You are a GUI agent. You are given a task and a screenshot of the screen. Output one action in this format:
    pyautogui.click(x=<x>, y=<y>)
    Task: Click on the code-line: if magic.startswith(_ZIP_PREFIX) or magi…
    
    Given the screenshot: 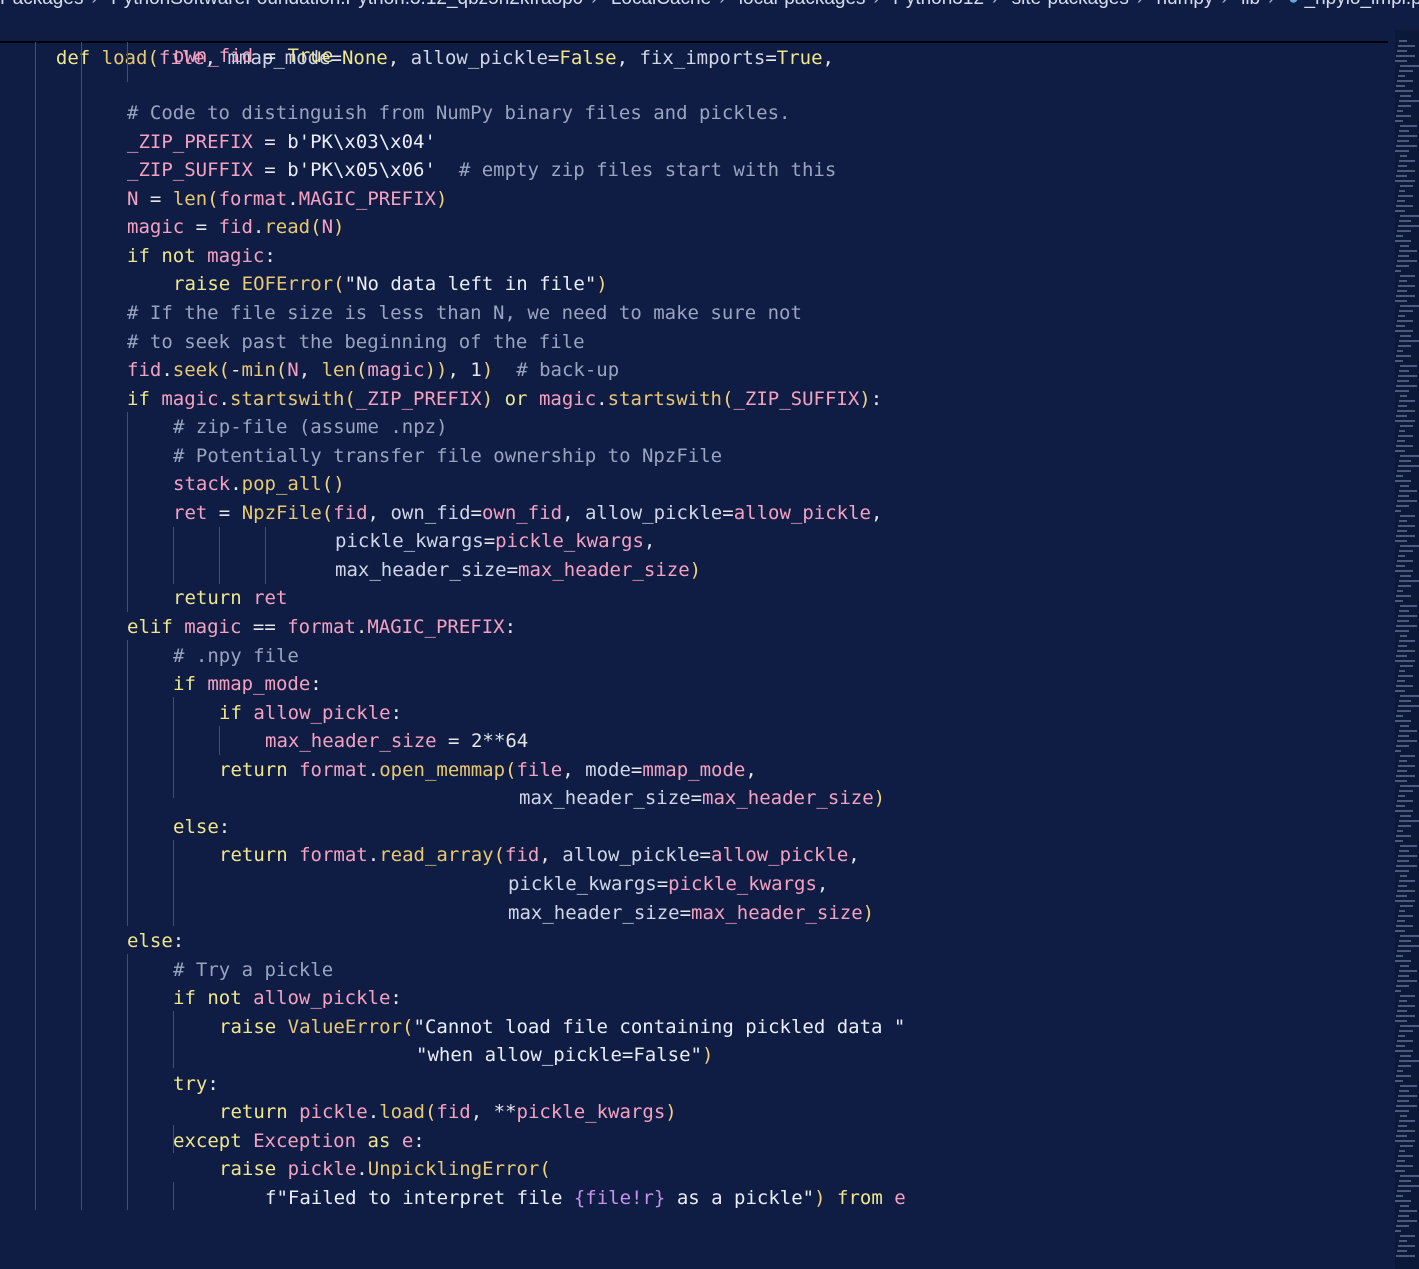 What is the action you would take?
    pyautogui.click(x=504, y=399)
    